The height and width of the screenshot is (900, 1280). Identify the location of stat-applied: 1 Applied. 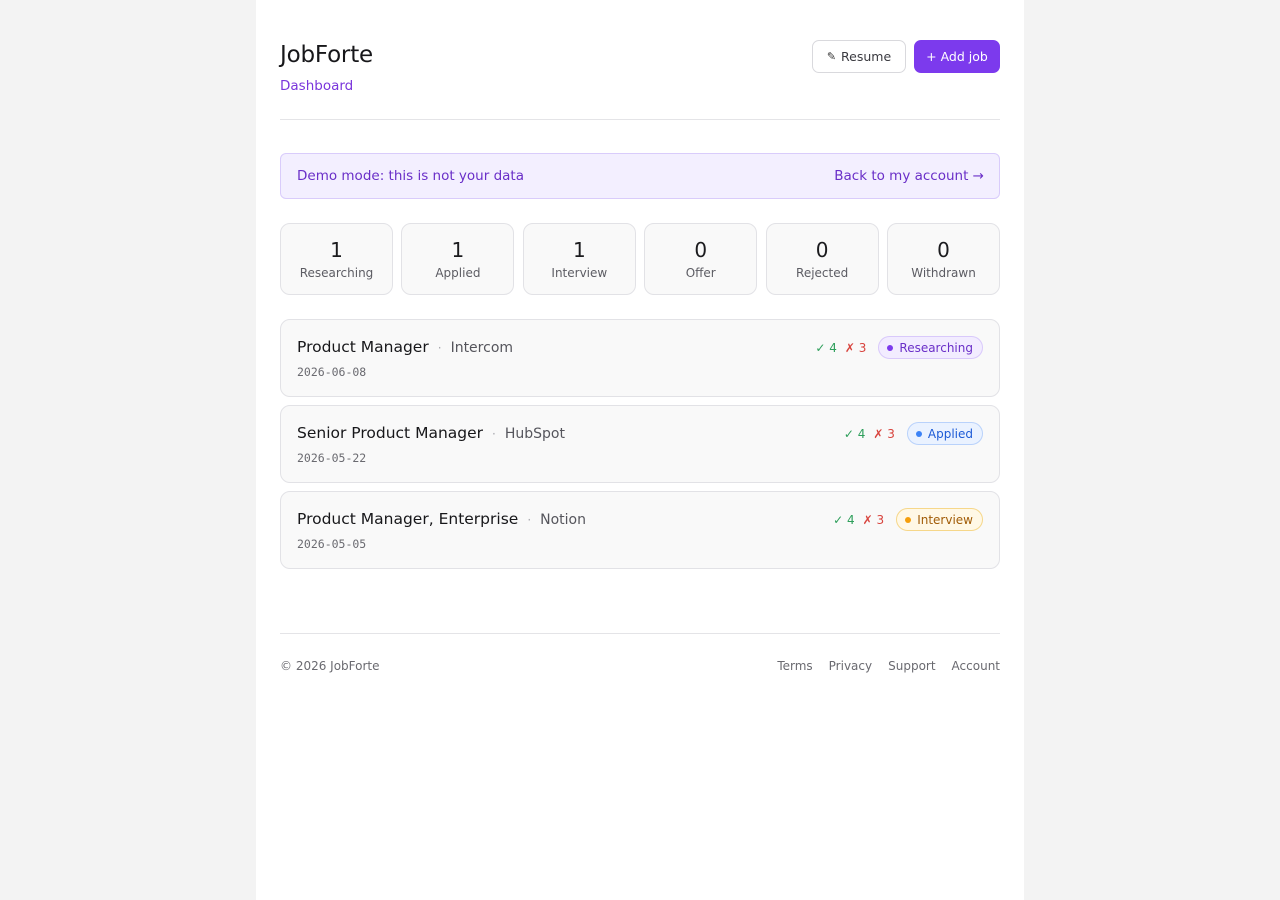
(458, 259).